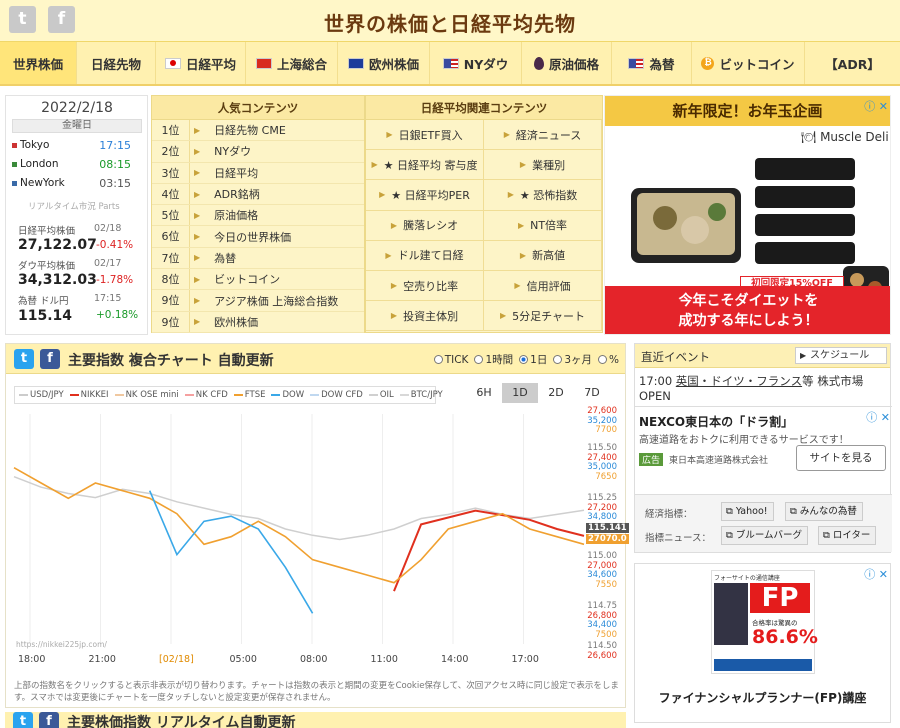 The width and height of the screenshot is (900, 728). What do you see at coordinates (171, 151) in the screenshot?
I see `rank-number: 2位` at bounding box center [171, 151].